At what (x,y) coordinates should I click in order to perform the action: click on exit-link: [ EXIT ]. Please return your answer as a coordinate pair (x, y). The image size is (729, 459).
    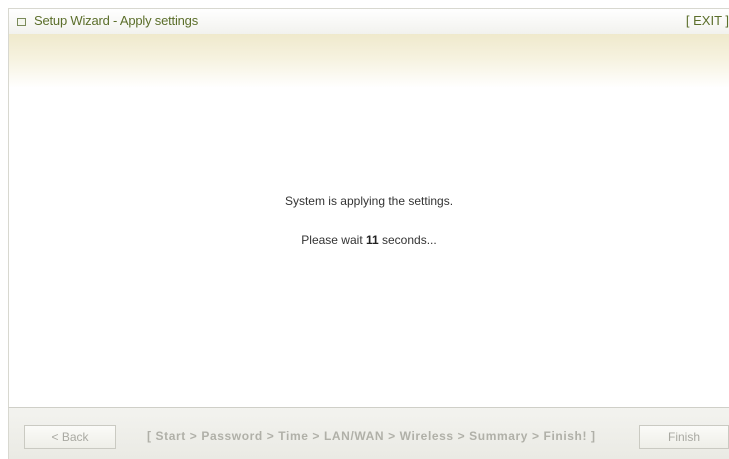
    Looking at the image, I should click on (707, 20).